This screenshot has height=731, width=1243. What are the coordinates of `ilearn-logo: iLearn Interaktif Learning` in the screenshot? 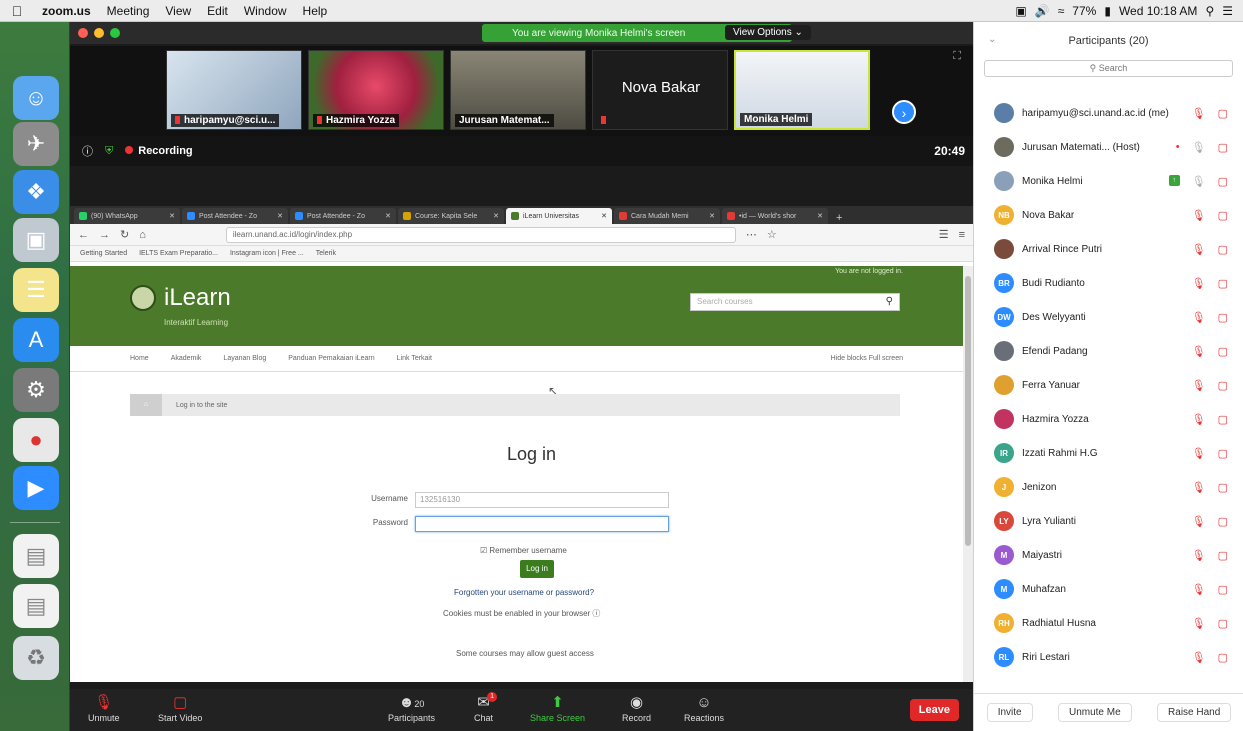 It's located at (180, 305).